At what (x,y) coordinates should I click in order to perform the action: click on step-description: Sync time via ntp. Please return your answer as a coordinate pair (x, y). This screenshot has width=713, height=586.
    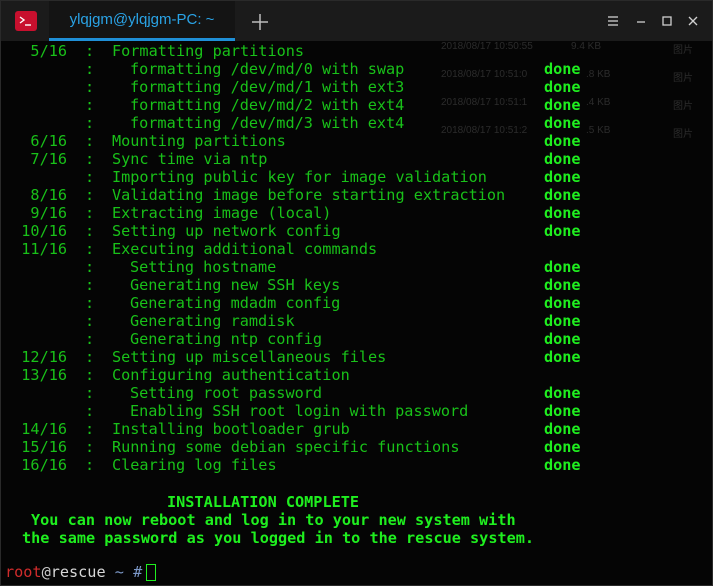
    Looking at the image, I should click on (190, 159).